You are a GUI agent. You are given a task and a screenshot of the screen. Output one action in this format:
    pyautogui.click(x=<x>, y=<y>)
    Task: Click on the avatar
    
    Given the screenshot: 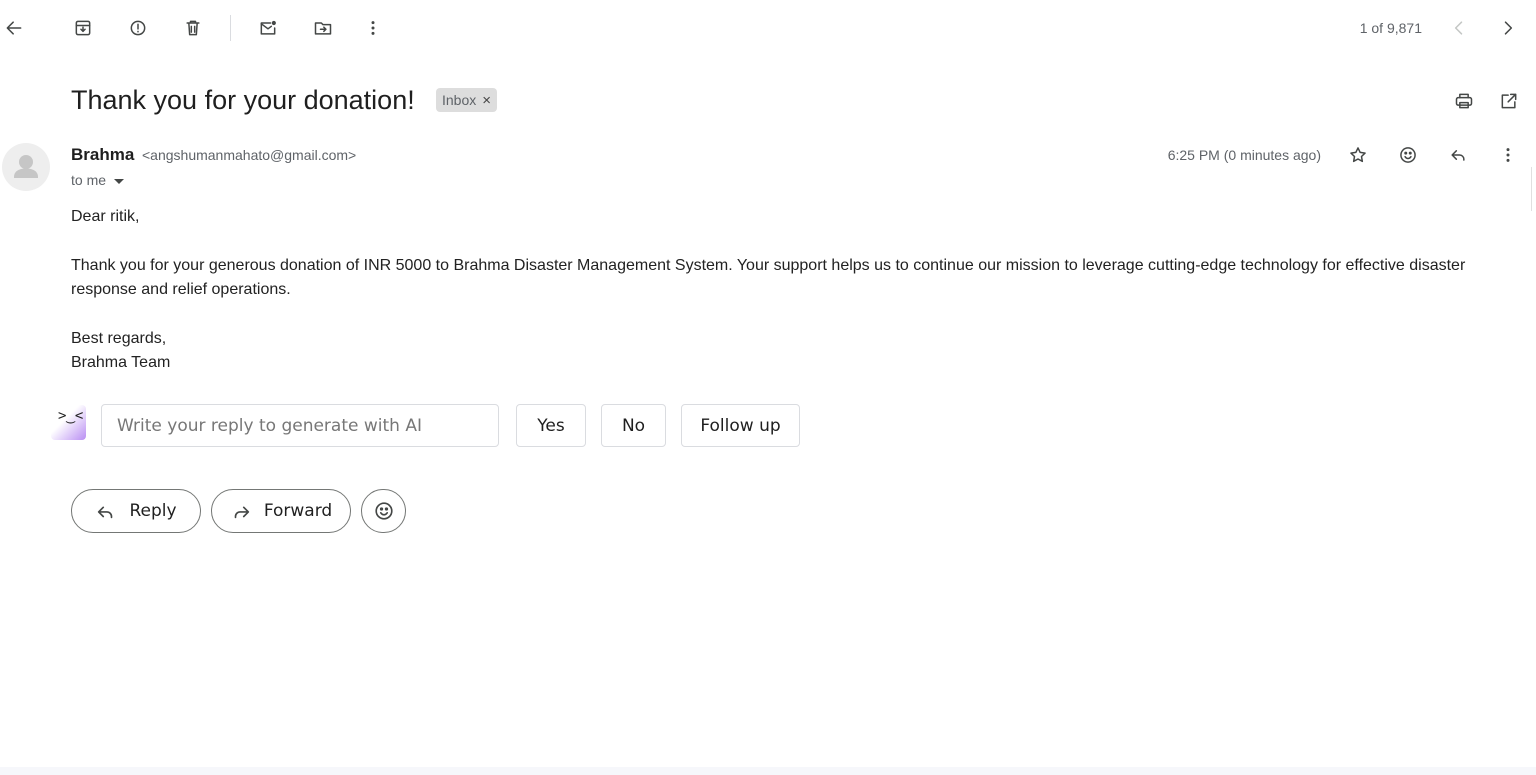 What is the action you would take?
    pyautogui.click(x=26, y=167)
    